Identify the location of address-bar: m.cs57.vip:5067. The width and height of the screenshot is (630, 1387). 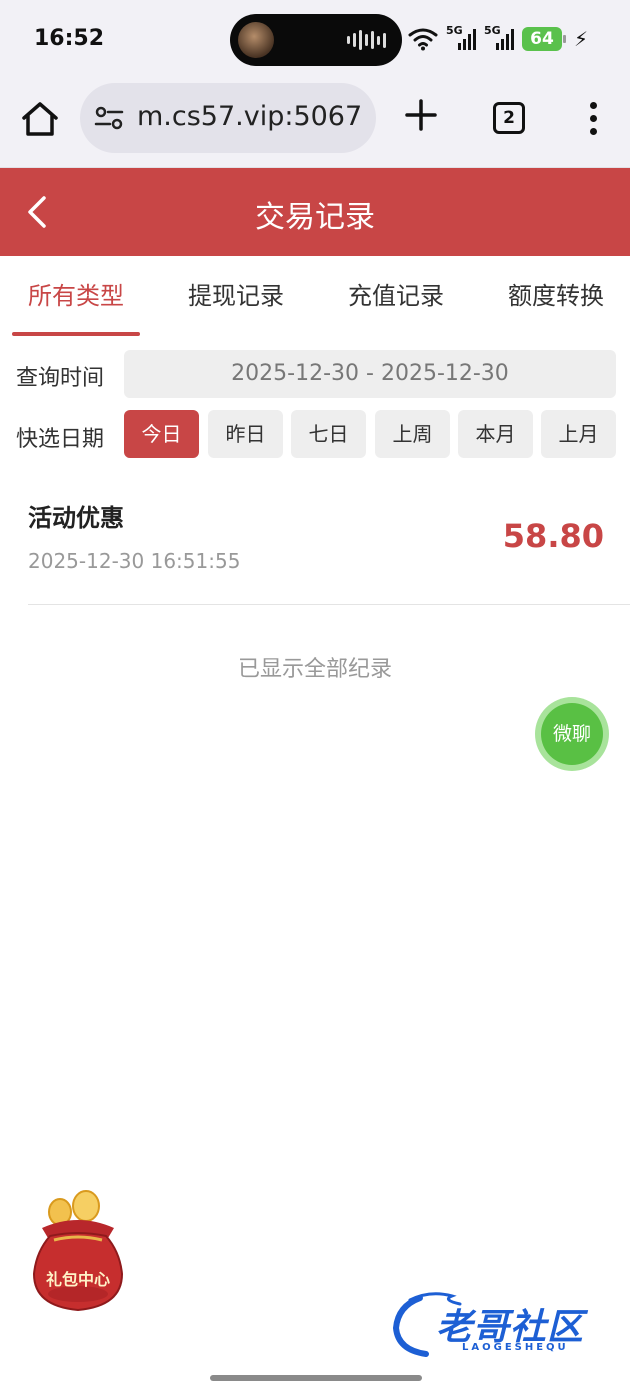
(228, 118).